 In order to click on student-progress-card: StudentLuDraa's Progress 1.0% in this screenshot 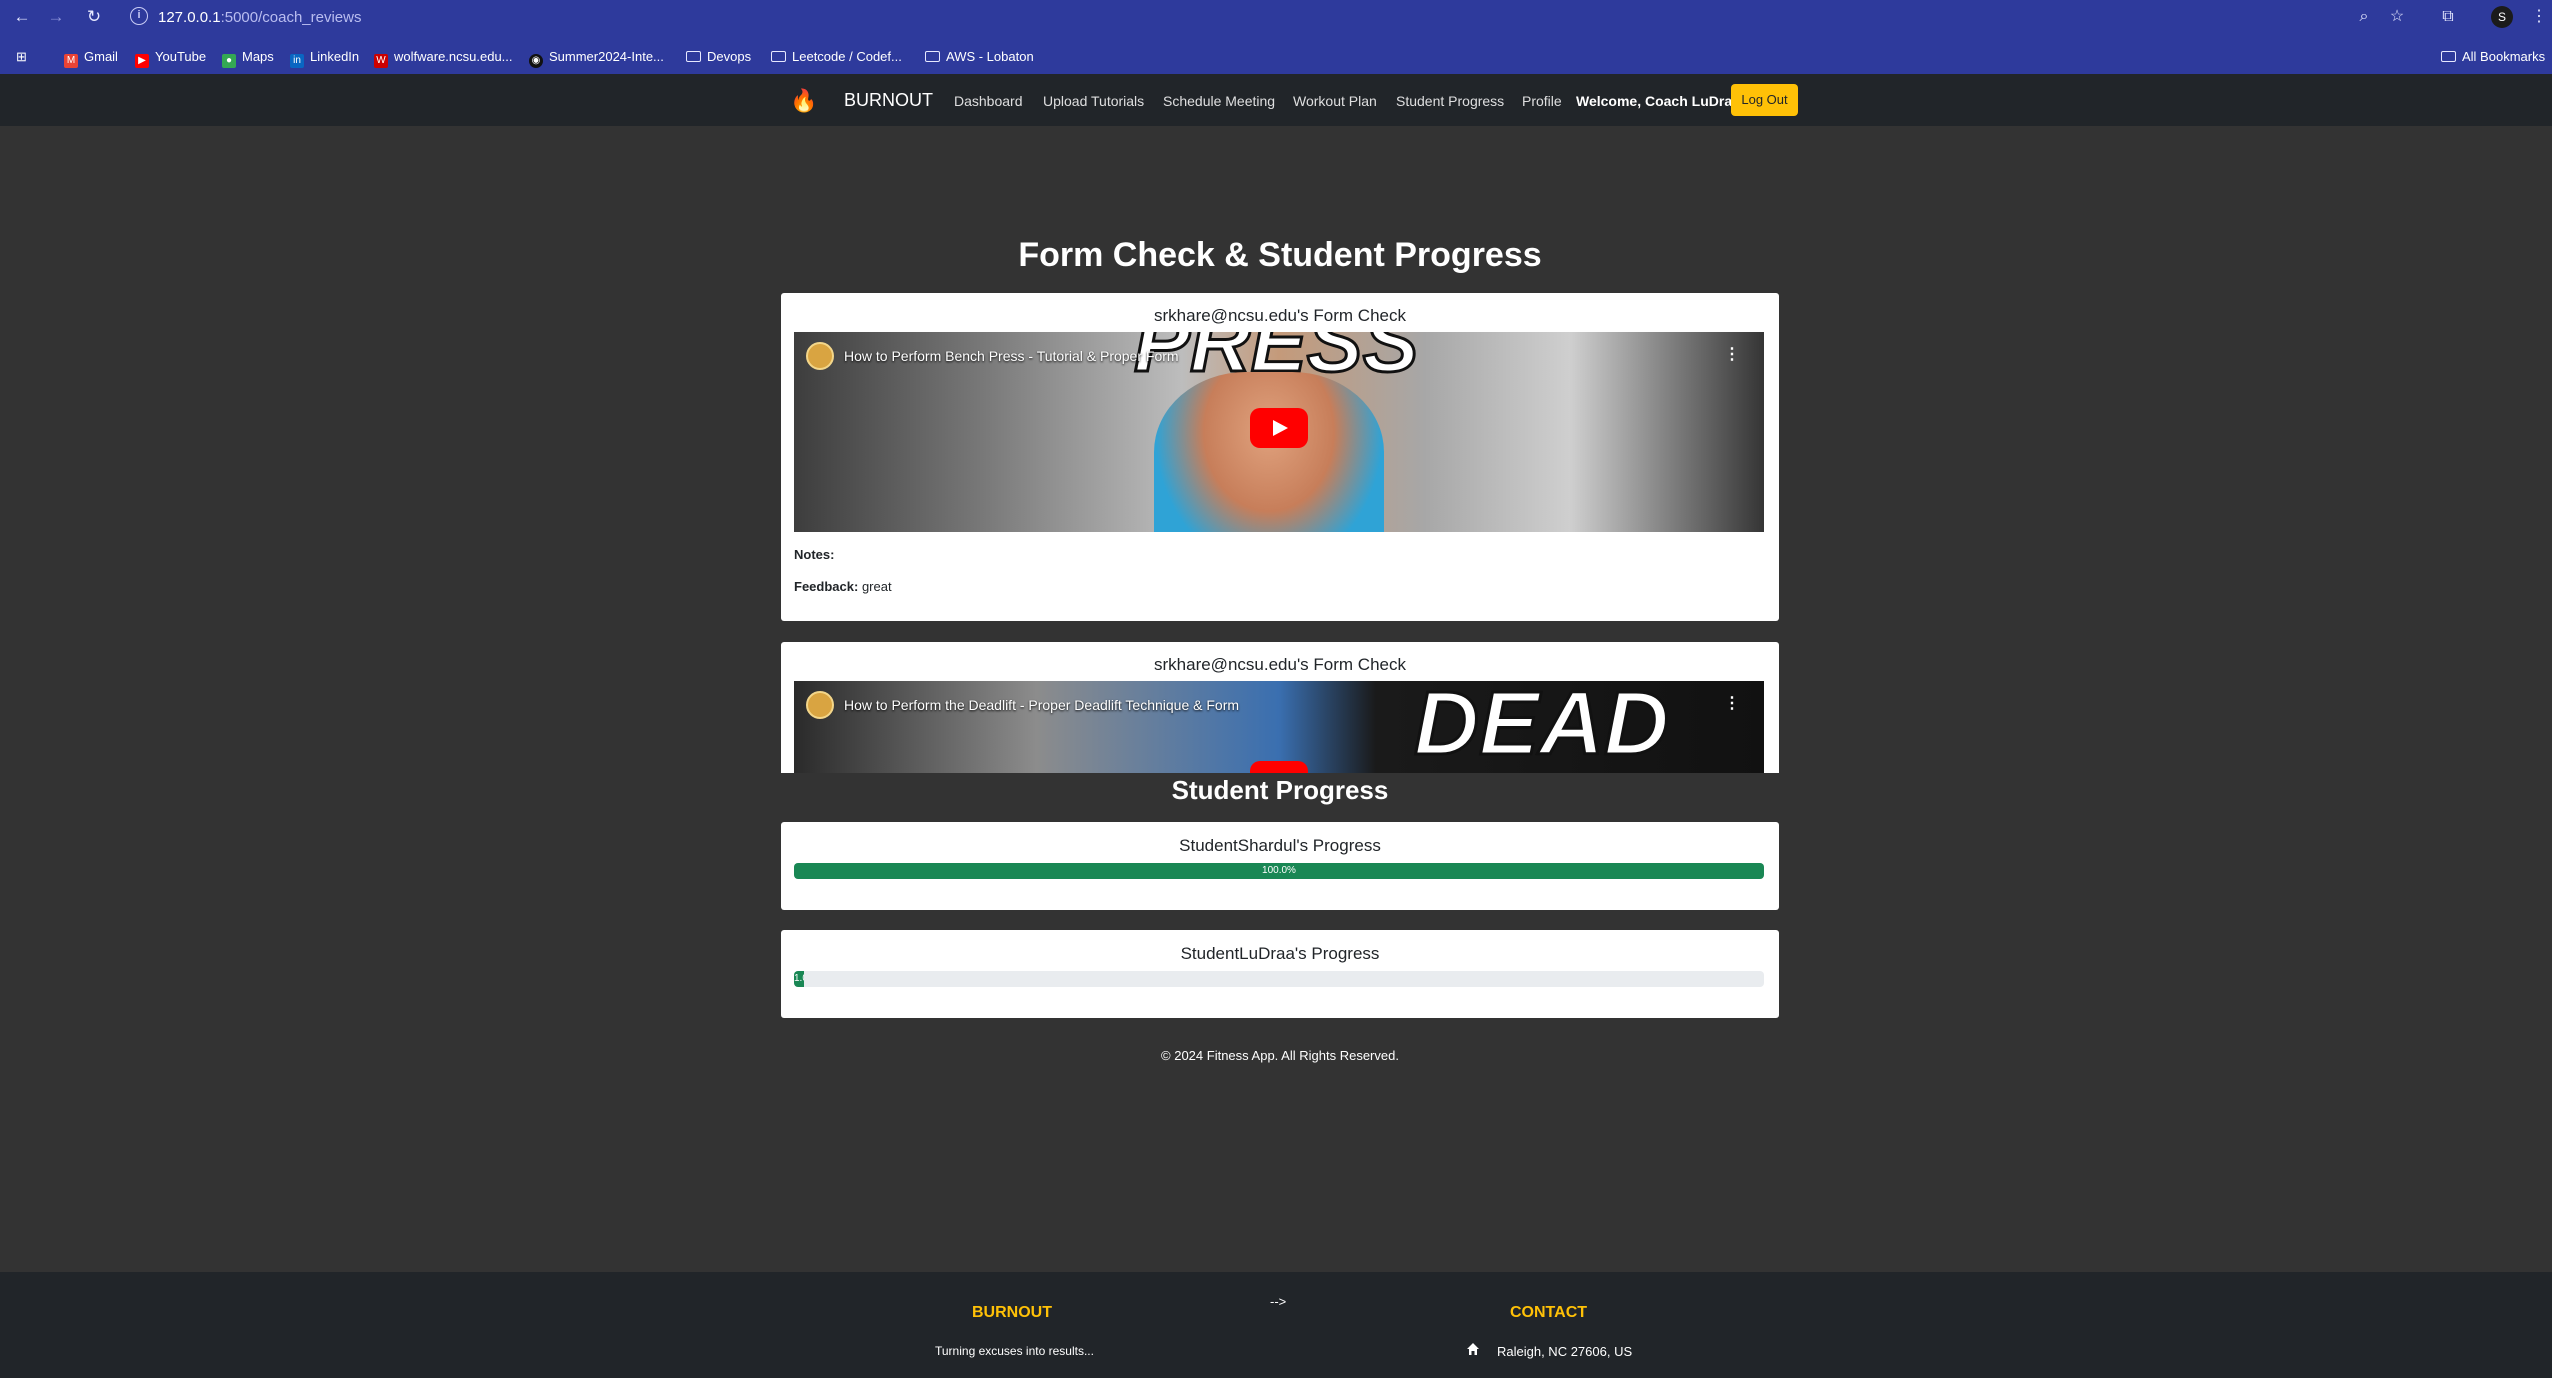, I will do `click(1280, 974)`.